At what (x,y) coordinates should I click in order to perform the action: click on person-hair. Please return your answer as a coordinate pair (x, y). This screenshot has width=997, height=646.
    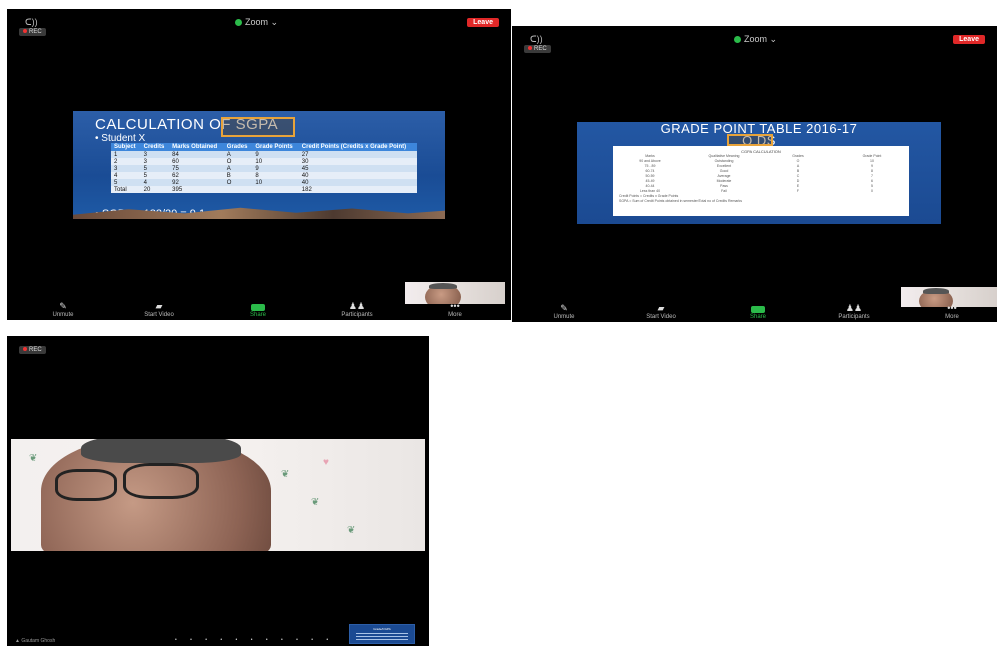
    Looking at the image, I should click on (443, 286).